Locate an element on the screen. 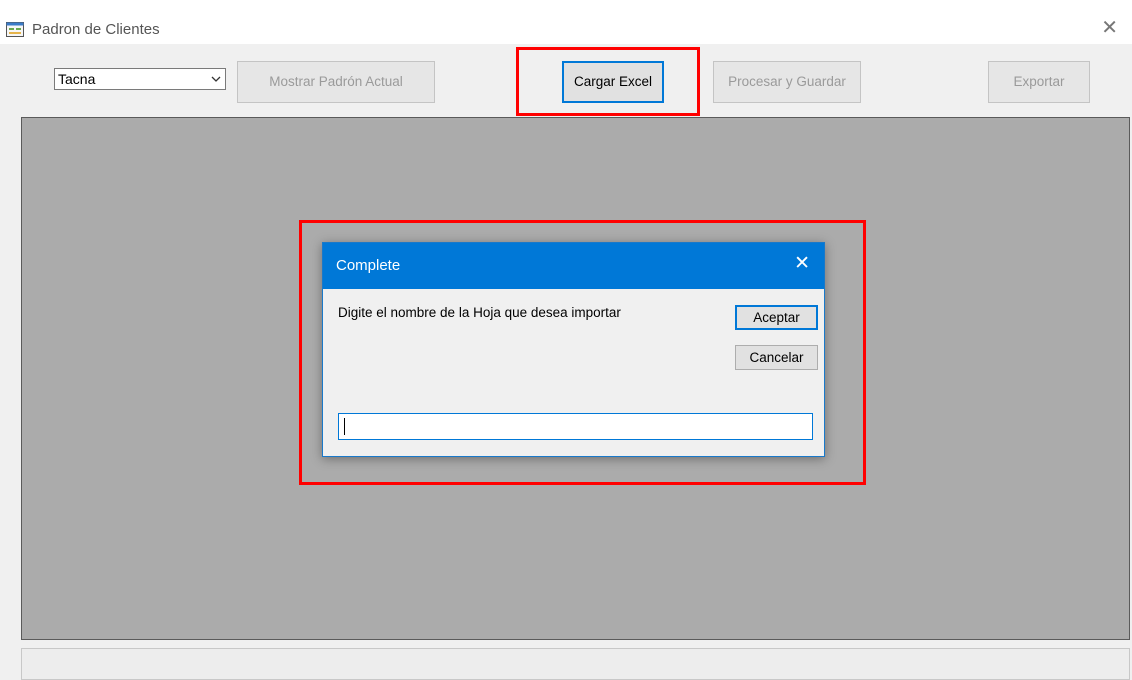 The image size is (1132, 680). procesar-guardar-button: Procesar y Guardar is located at coordinates (787, 82).